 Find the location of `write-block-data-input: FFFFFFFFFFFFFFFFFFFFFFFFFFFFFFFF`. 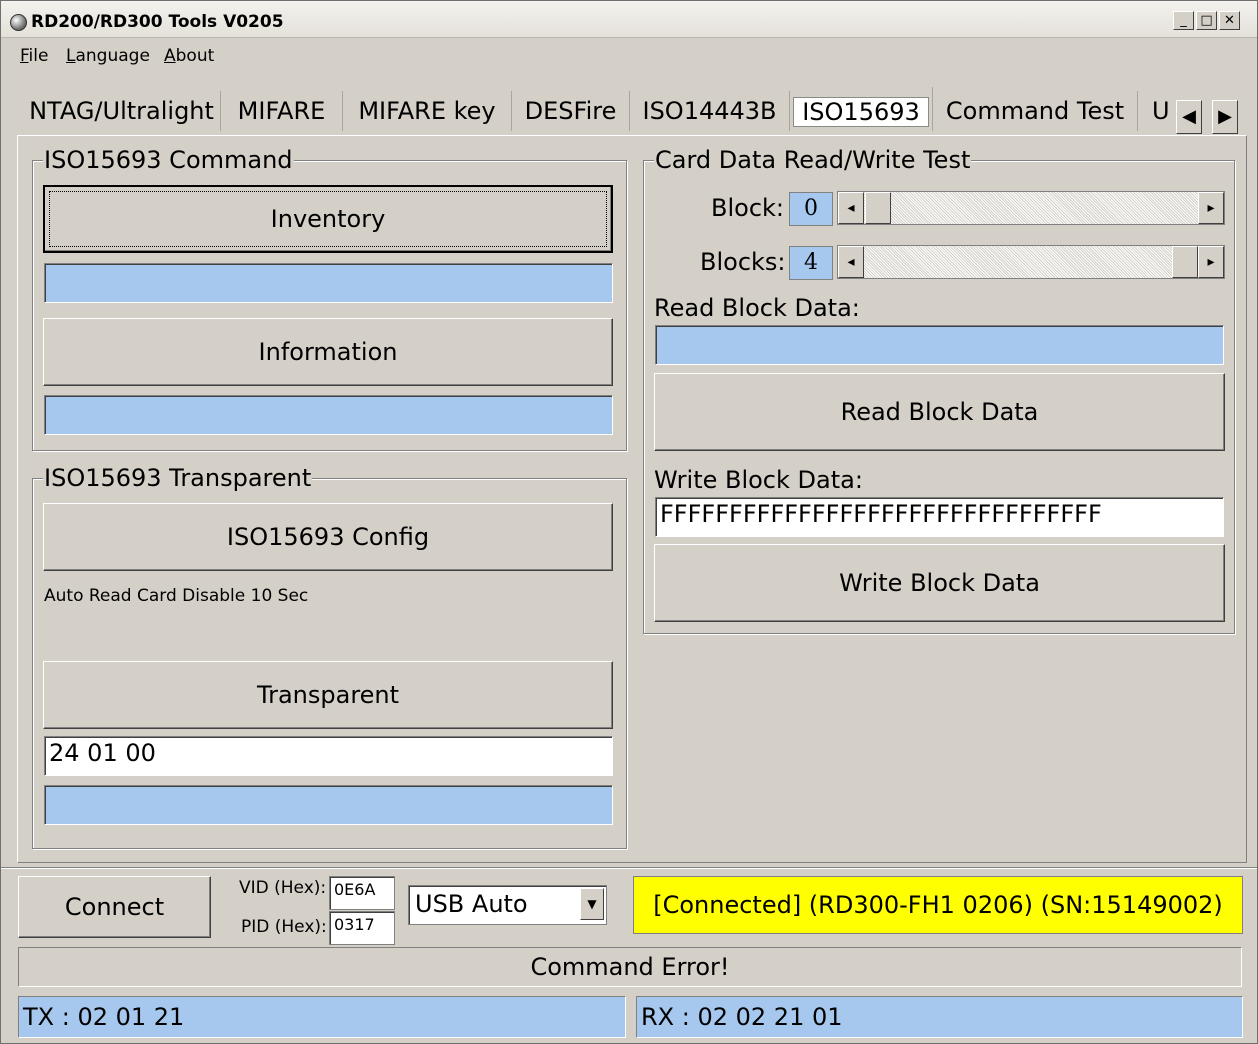

write-block-data-input: FFFFFFFFFFFFFFFFFFFFFFFFFFFFFFFF is located at coordinates (939, 517).